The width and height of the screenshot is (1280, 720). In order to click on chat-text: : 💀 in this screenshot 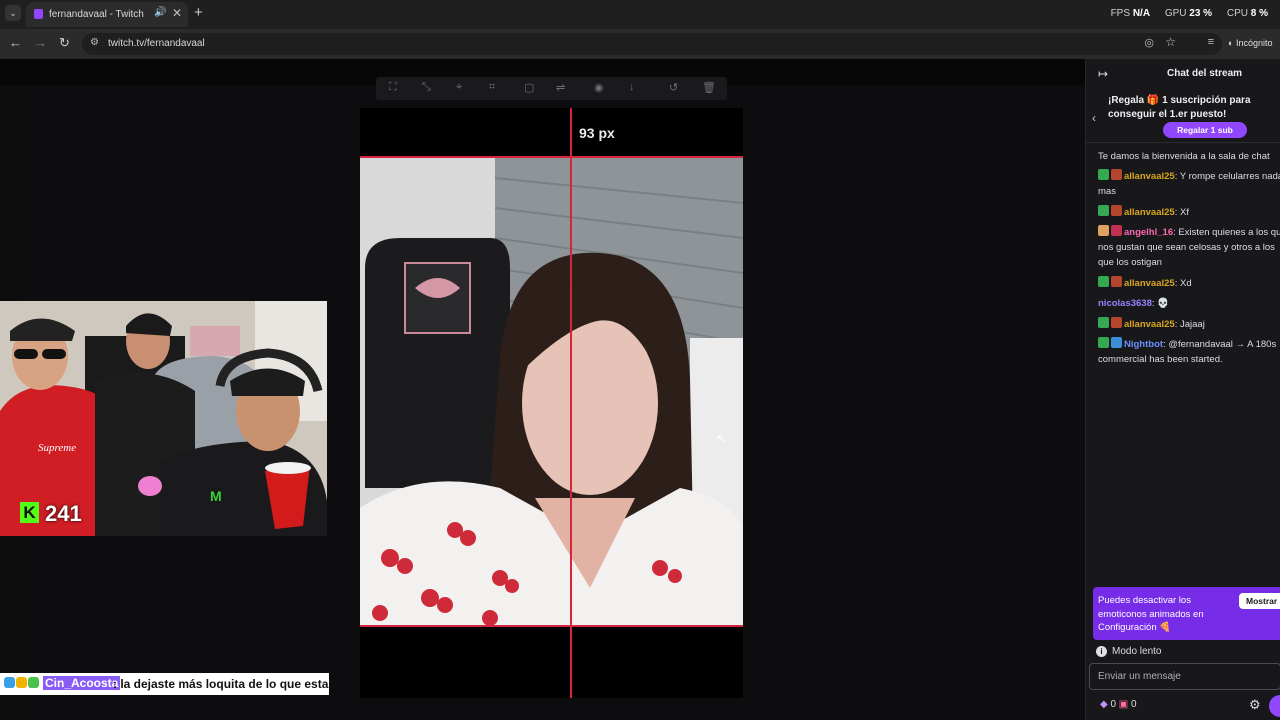, I will do `click(1160, 303)`.